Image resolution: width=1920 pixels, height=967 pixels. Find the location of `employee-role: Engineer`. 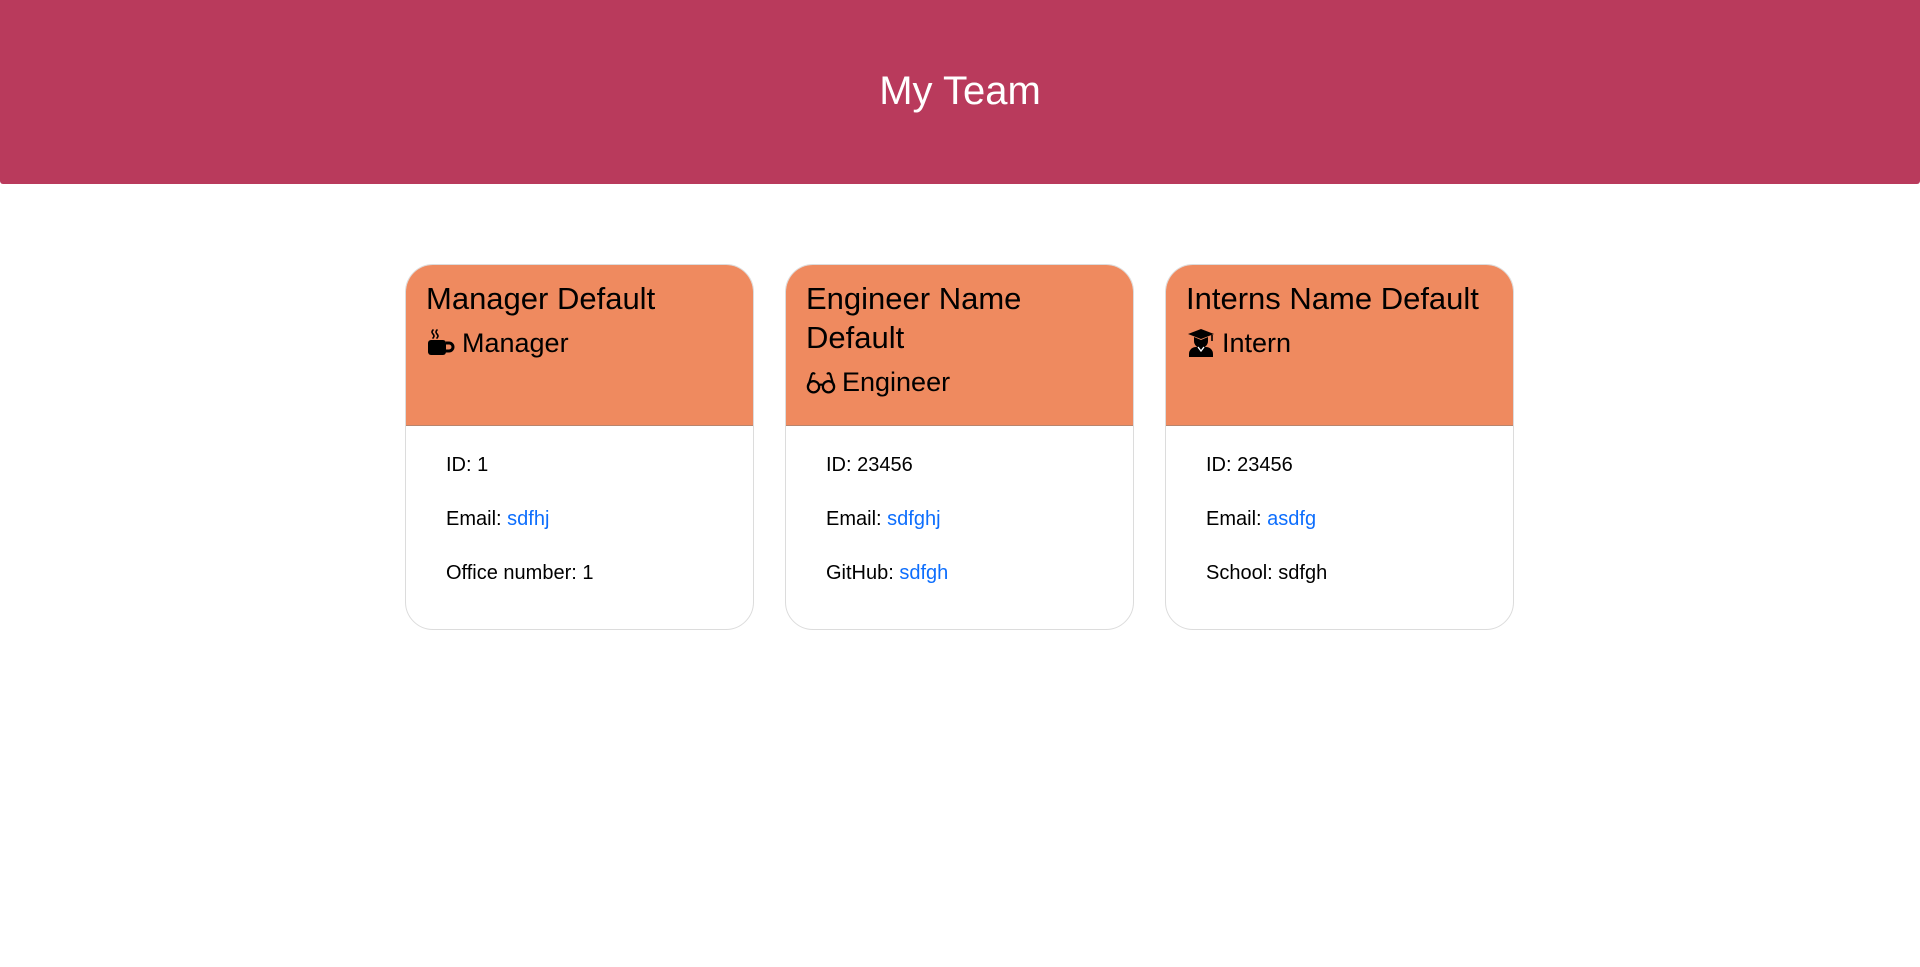

employee-role: Engineer is located at coordinates (959, 382).